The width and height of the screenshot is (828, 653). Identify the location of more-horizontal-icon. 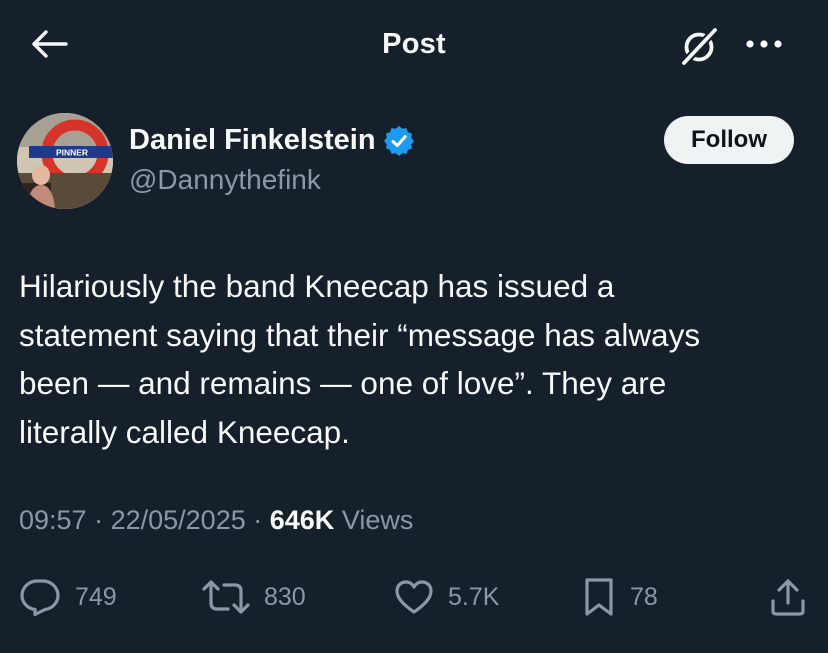
(764, 44).